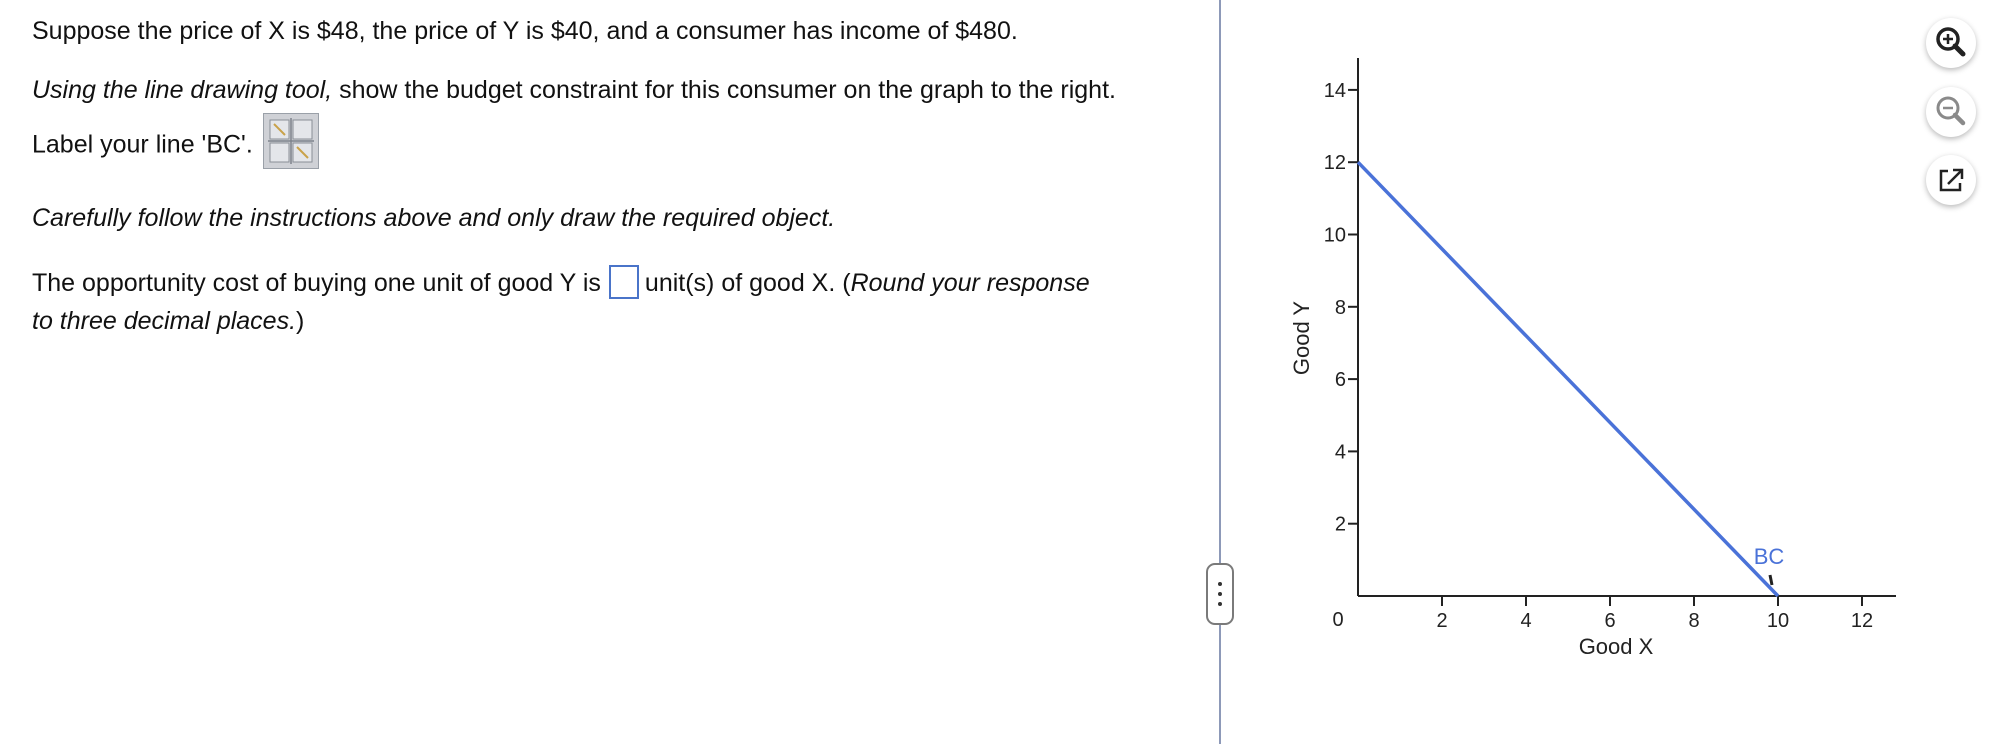 The height and width of the screenshot is (744, 2012). Describe the element at coordinates (1441, 621) in the screenshot. I see `x-tick-label: 2` at that location.